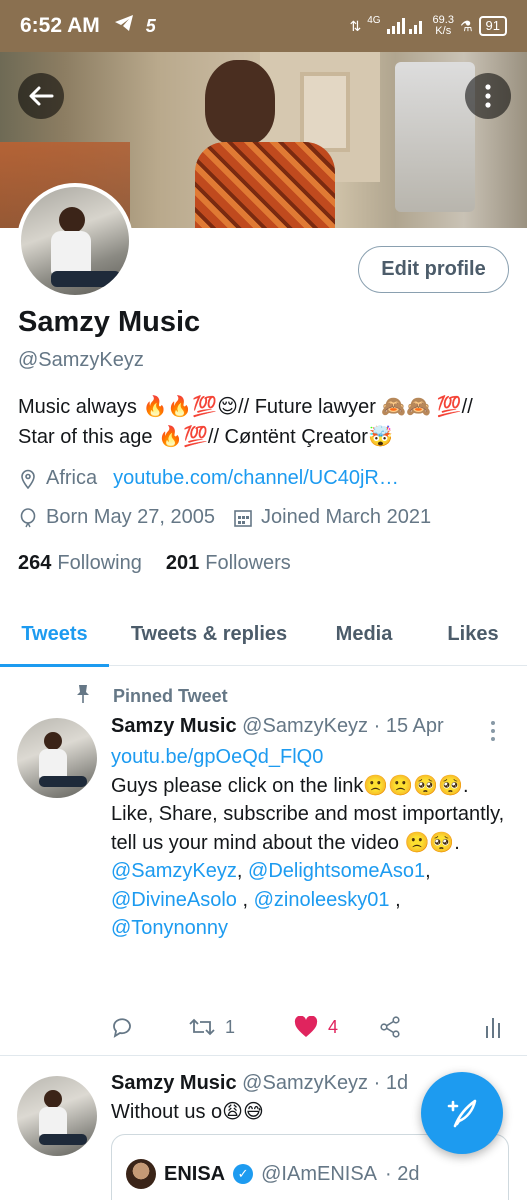  I want to click on compose-feather-icon, so click(462, 1113).